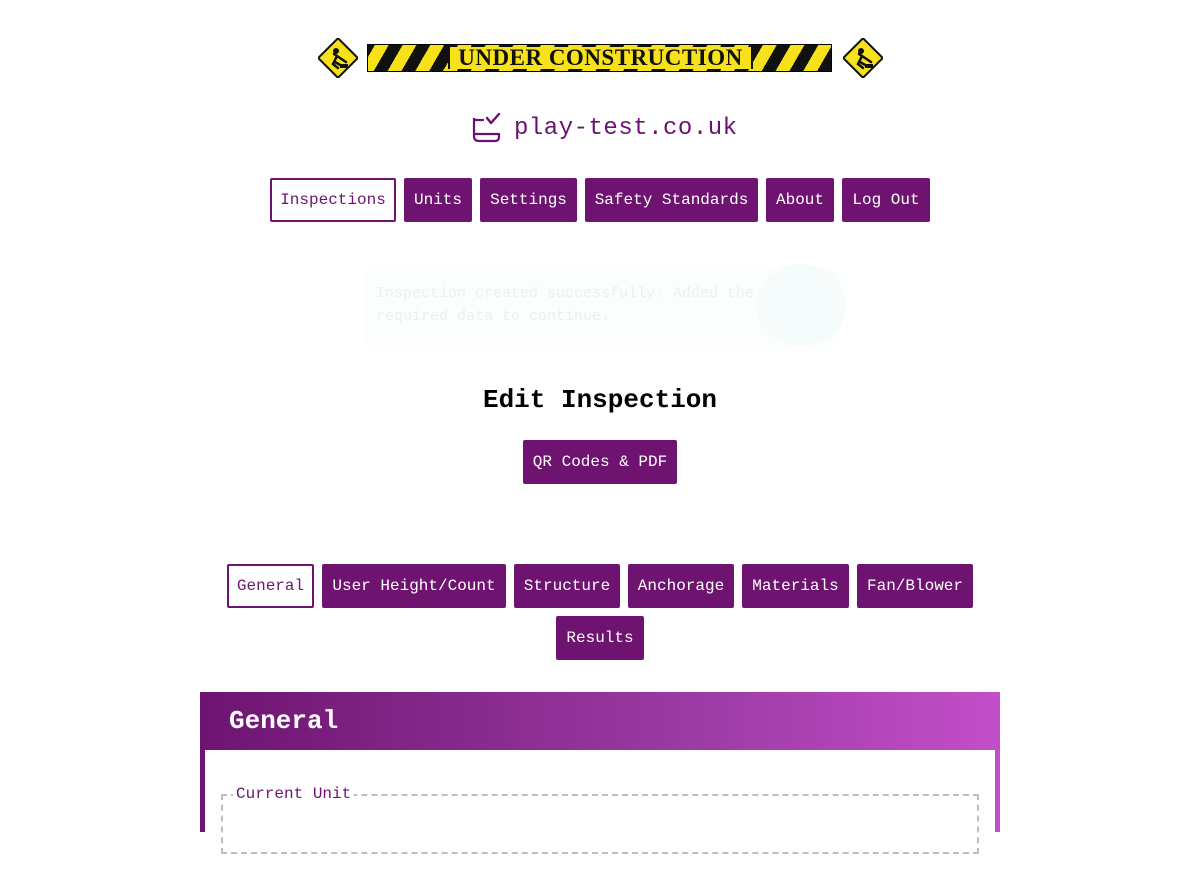 This screenshot has width=1200, height=870. Describe the element at coordinates (886, 200) in the screenshot. I see `nav-log-out: Log Out` at that location.